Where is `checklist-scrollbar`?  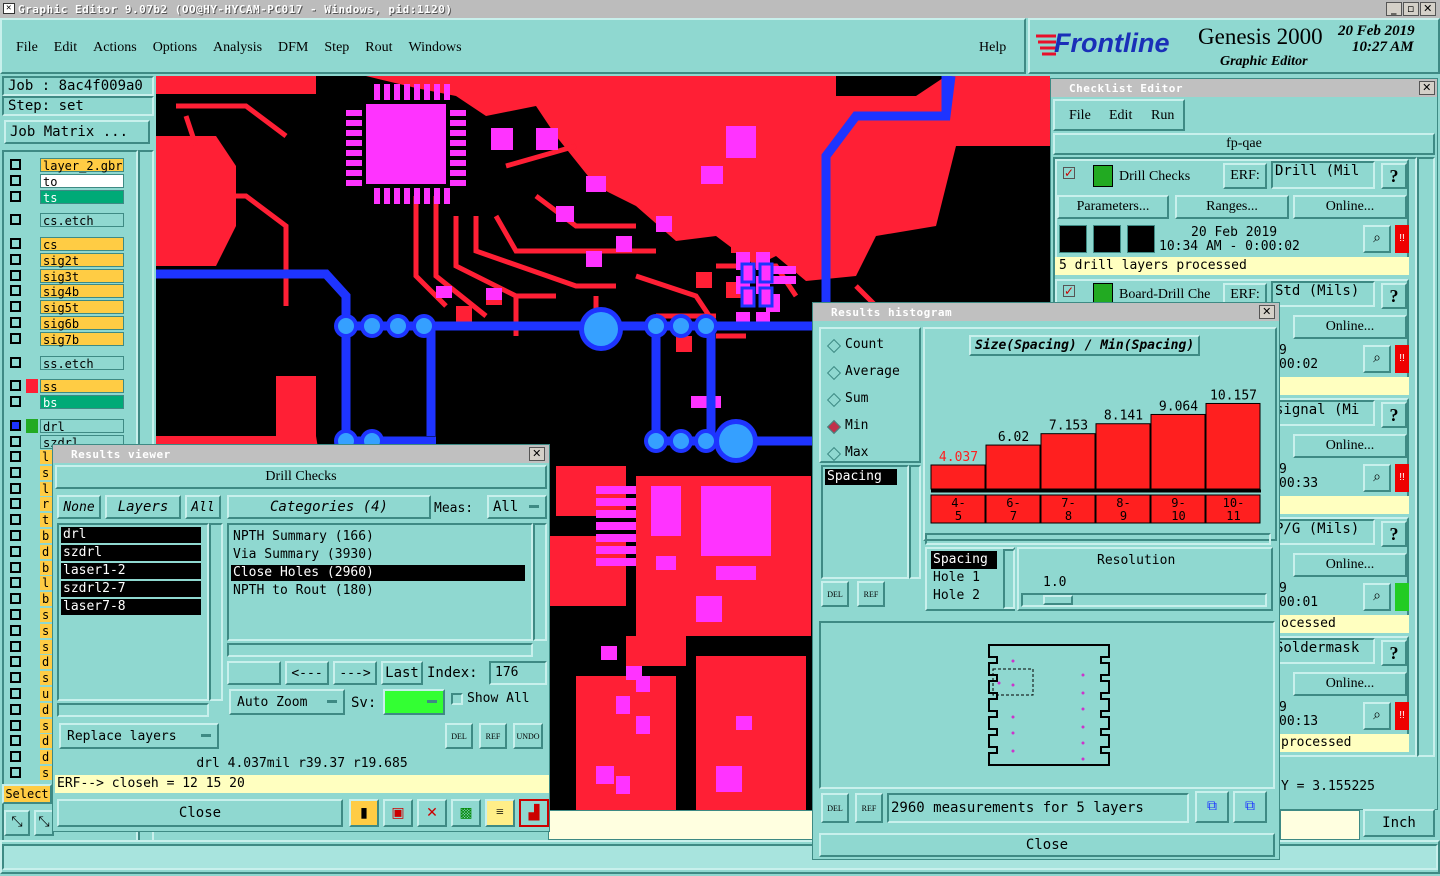
checklist-scrollbar is located at coordinates (1426, 457).